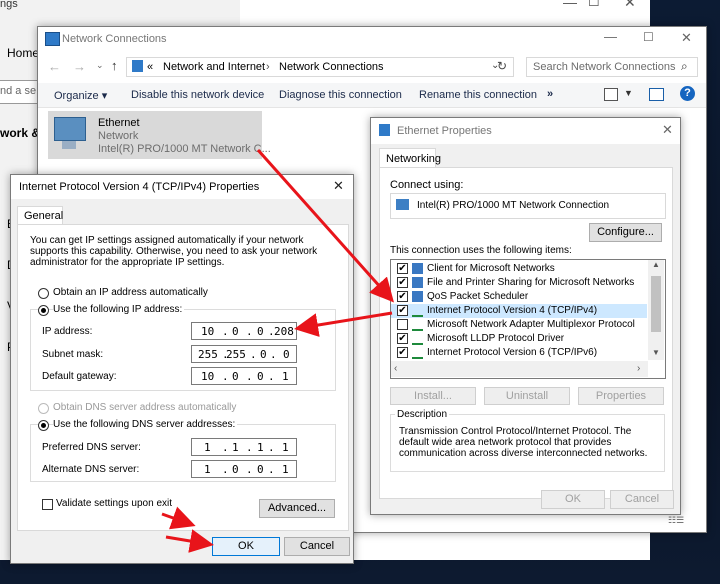 This screenshot has height=584, width=720. Describe the element at coordinates (178, 518) in the screenshot. I see `arrow-to-validate` at that location.